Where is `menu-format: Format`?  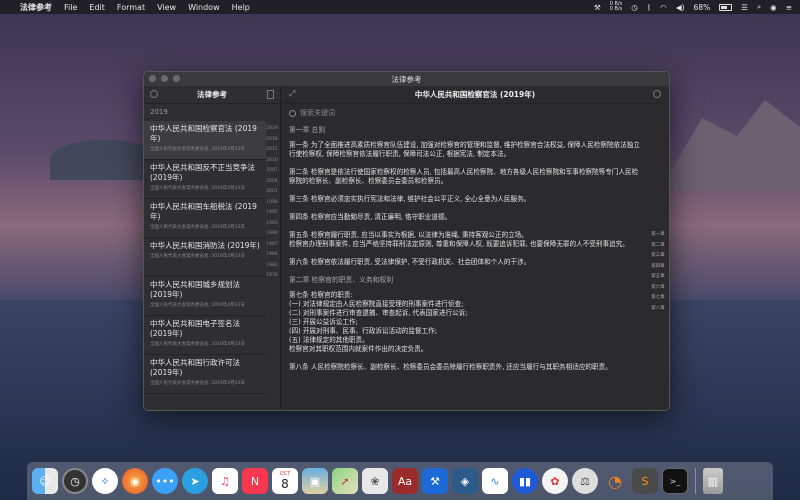
menu-format: Format is located at coordinates (131, 7).